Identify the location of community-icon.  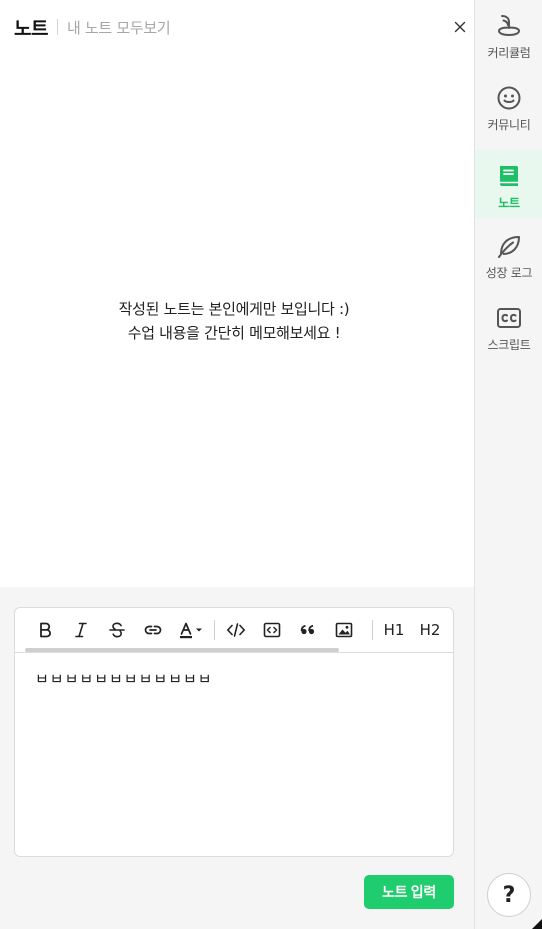
(509, 98).